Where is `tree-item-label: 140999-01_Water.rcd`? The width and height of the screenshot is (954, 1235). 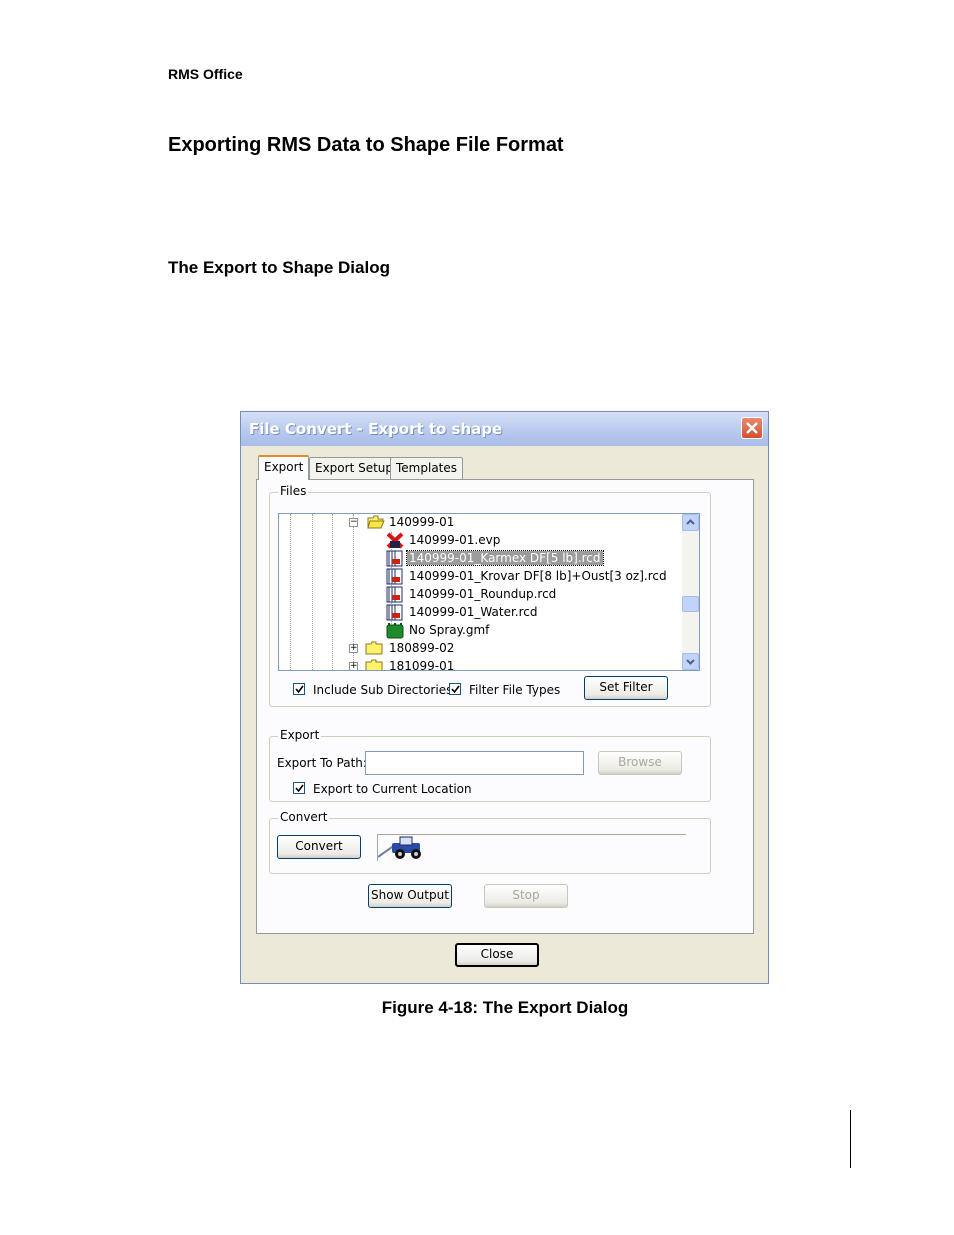
tree-item-label: 140999-01_Water.rcd is located at coordinates (473, 612).